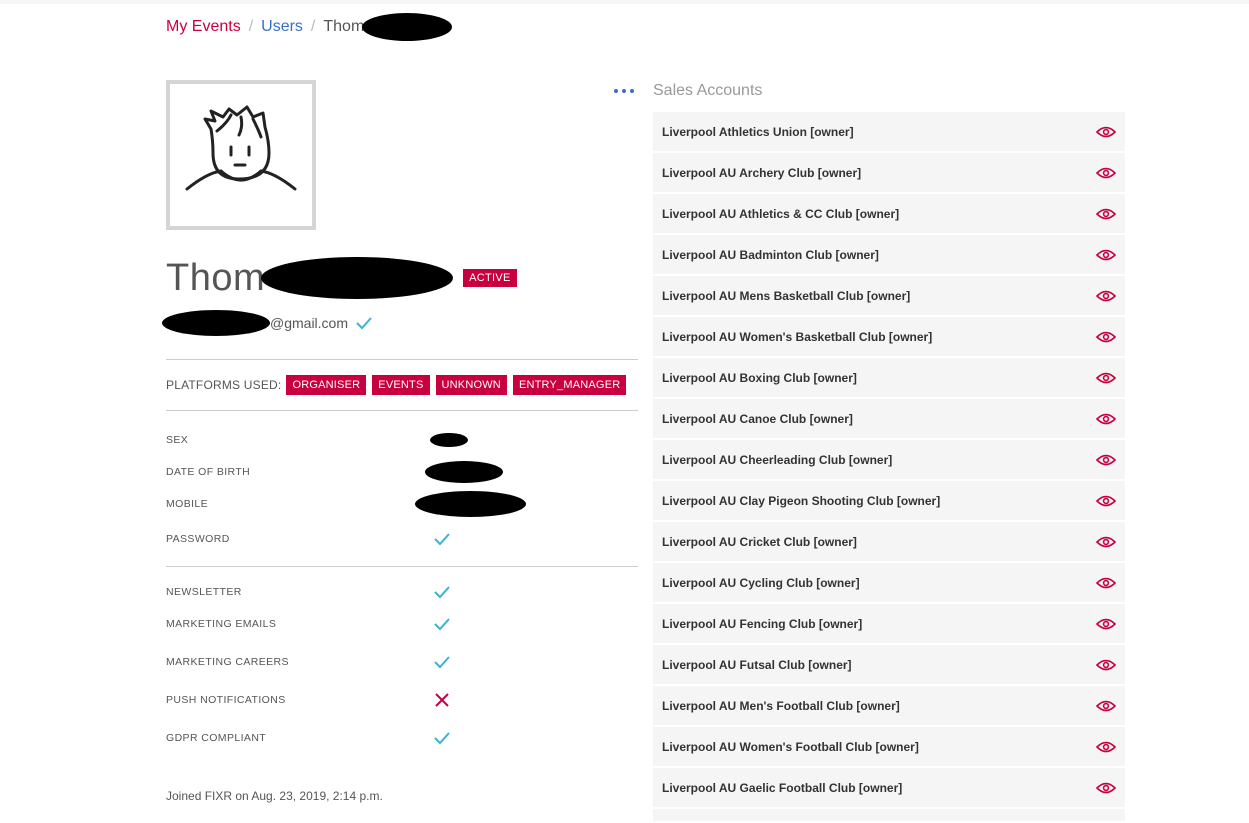 This screenshot has width=1249, height=823. Describe the element at coordinates (402, 624) in the screenshot. I see `preference-row-marketing-emails: MARKETING EMAILS` at that location.